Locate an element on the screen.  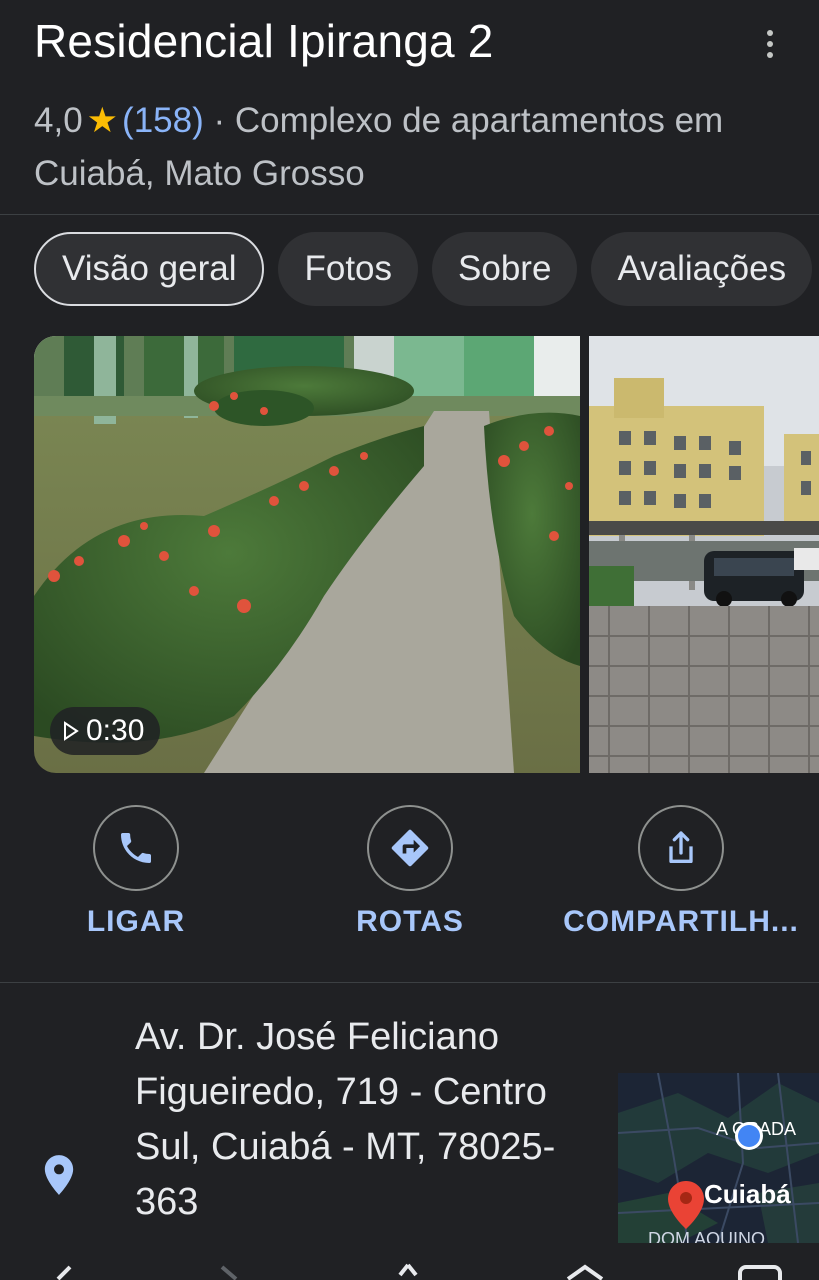
map-thumbnail: A ORADA Cuiabá DOM AQUINO is located at coordinates (718, 1158).